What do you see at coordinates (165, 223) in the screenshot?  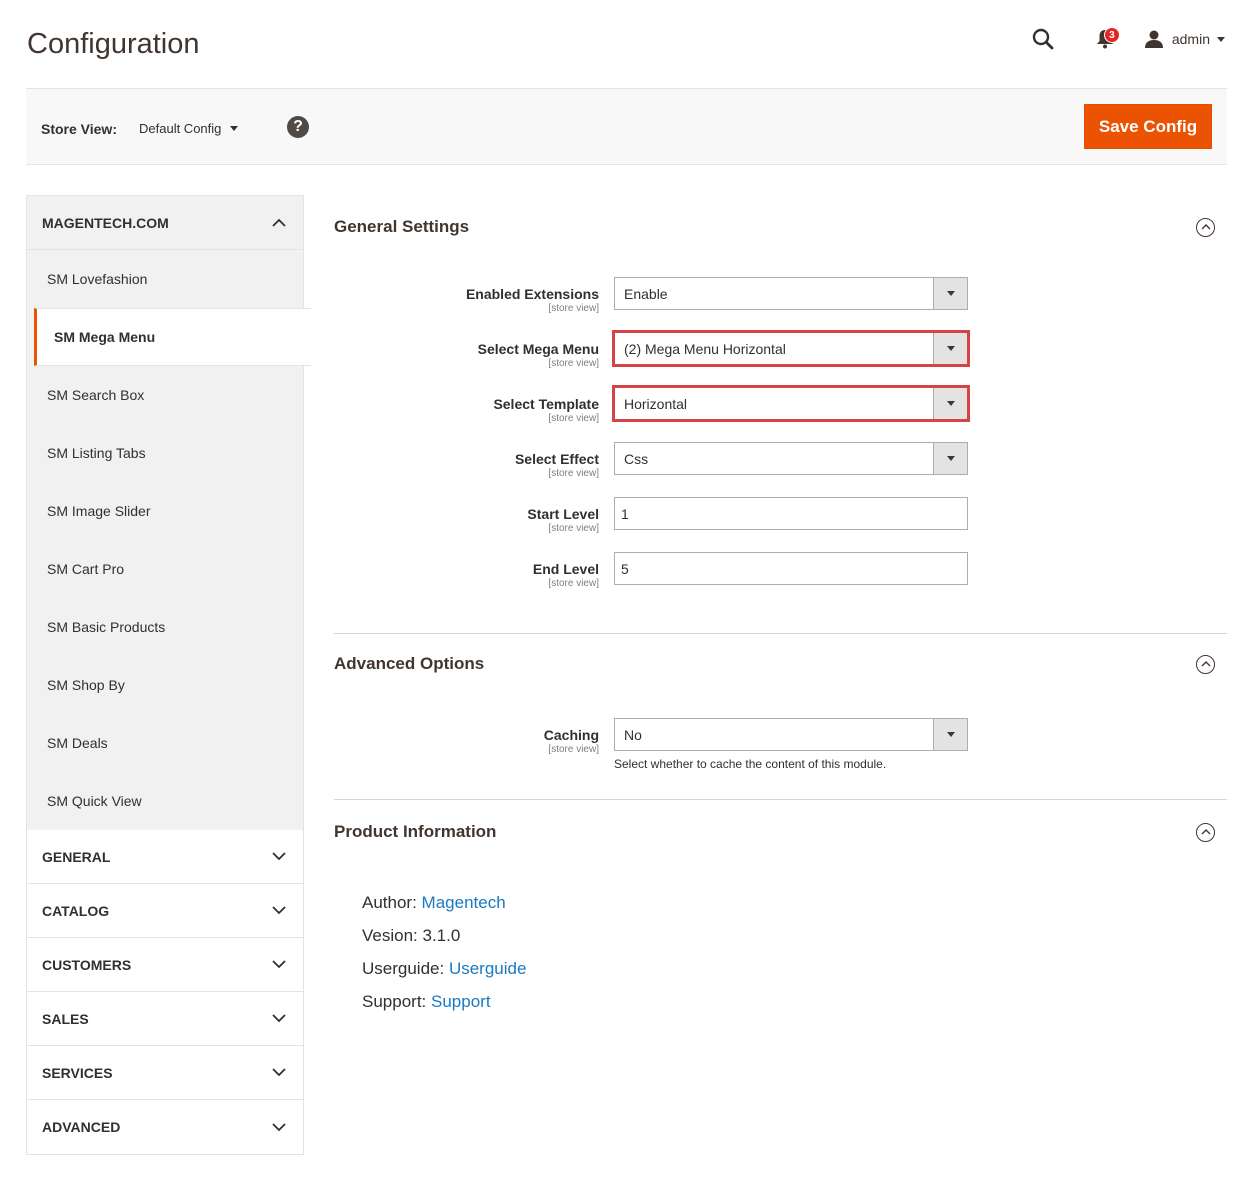 I see `sidebar-group-magentech: MAGENTECH.COM` at bounding box center [165, 223].